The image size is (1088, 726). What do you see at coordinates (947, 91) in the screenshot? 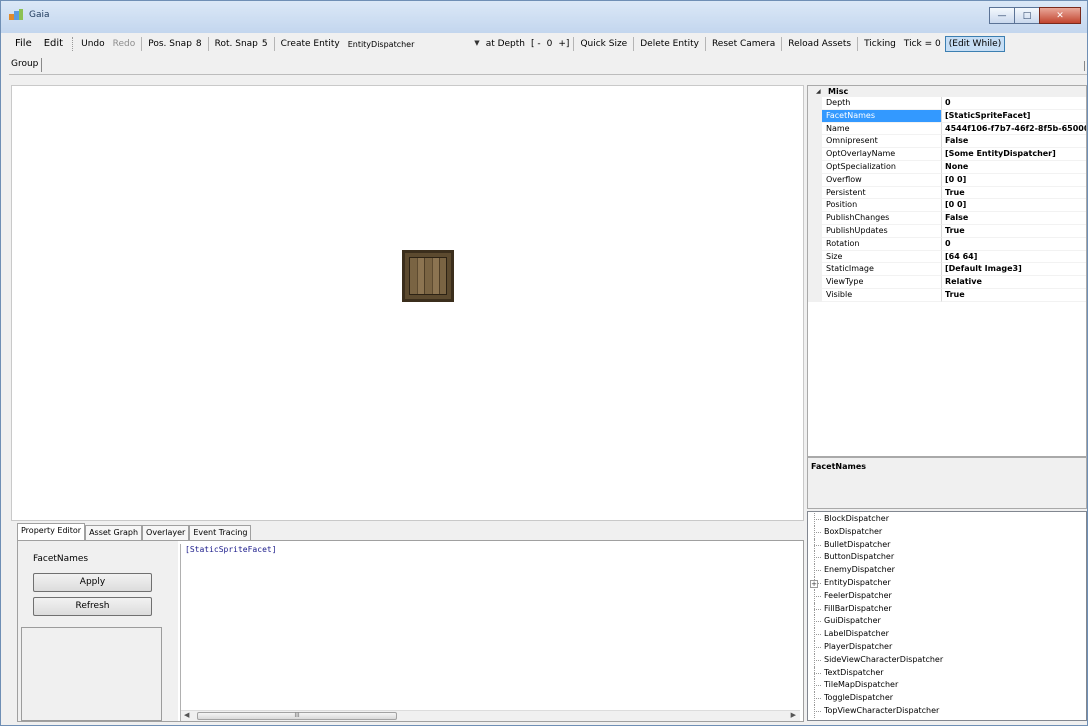
I see `property-category: ◢ Misc` at bounding box center [947, 91].